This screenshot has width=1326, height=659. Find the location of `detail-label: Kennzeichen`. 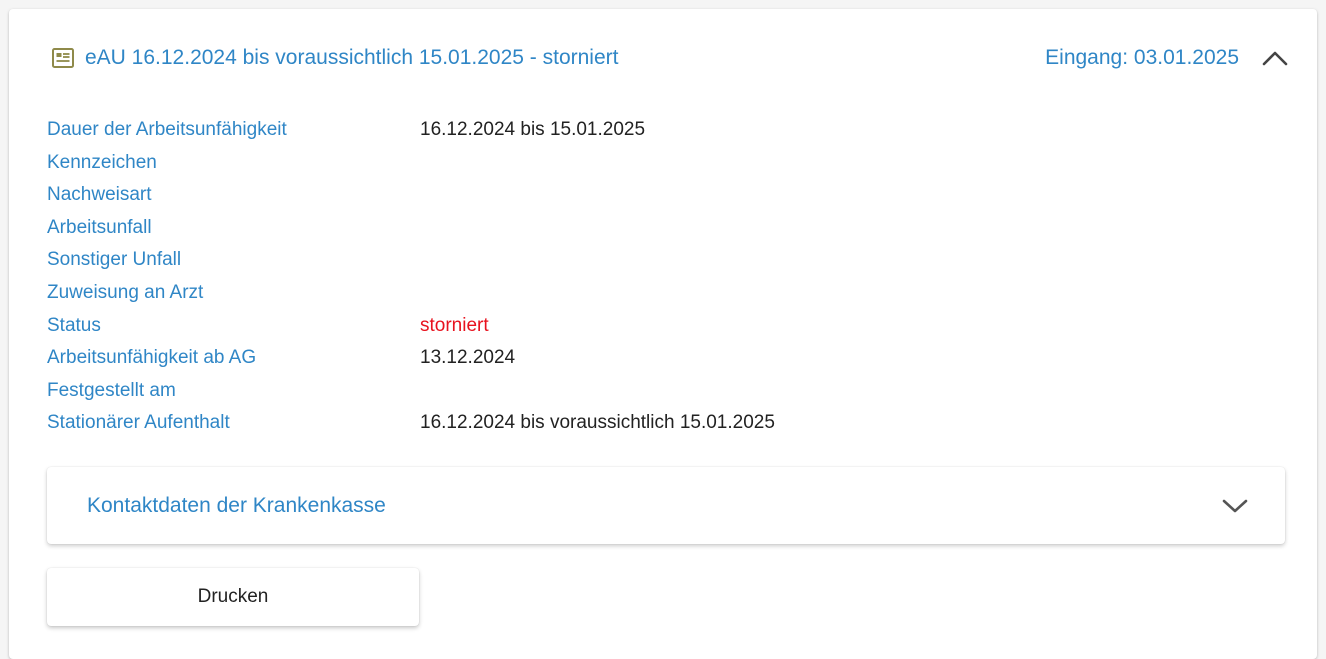

detail-label: Kennzeichen is located at coordinates (102, 162).